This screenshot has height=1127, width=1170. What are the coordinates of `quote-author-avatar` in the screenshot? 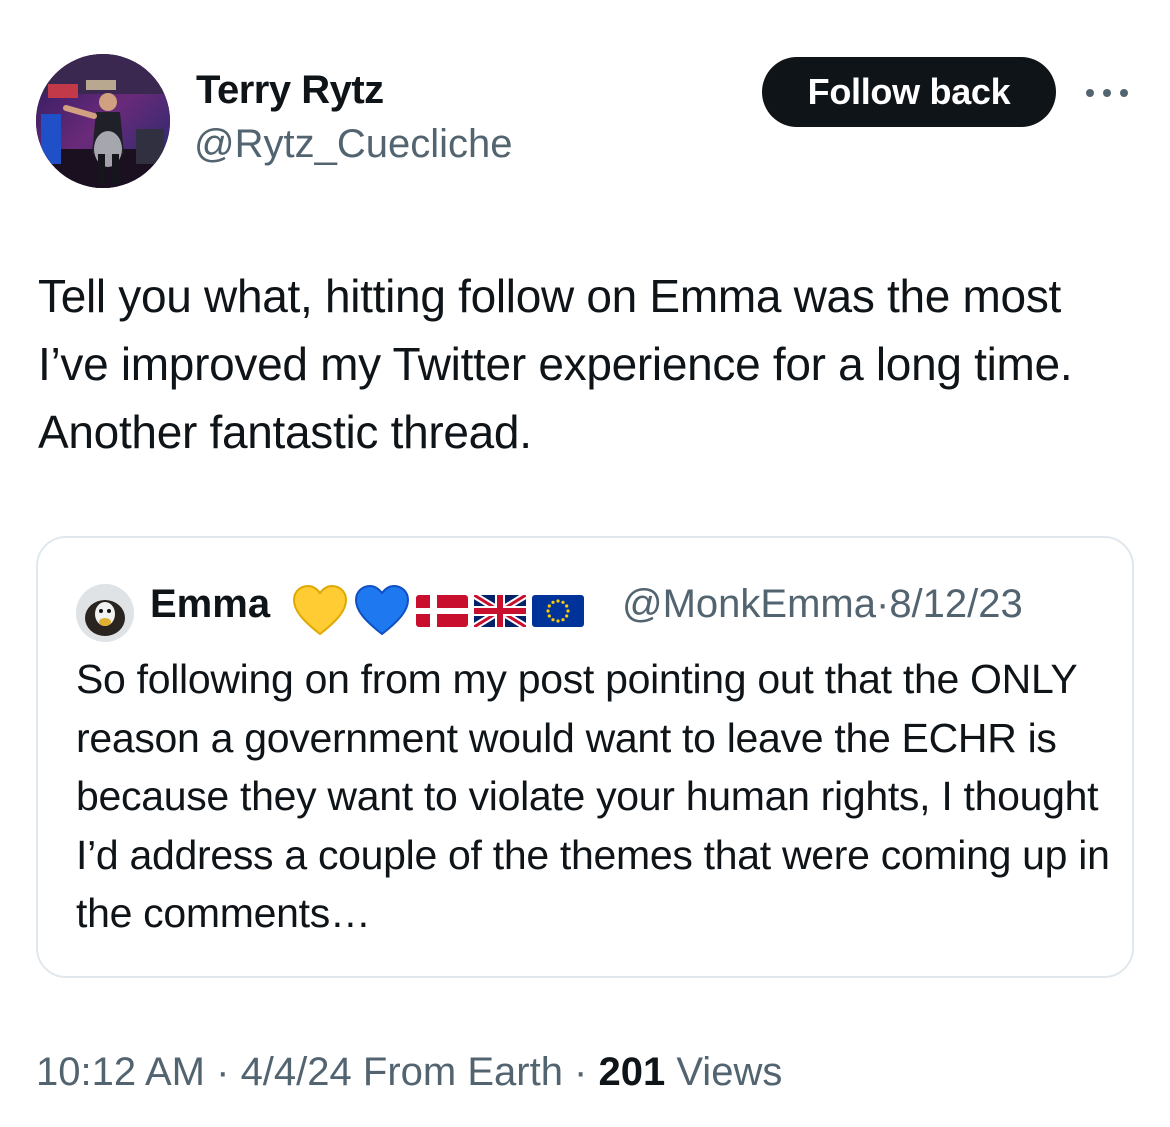 It's located at (105, 613).